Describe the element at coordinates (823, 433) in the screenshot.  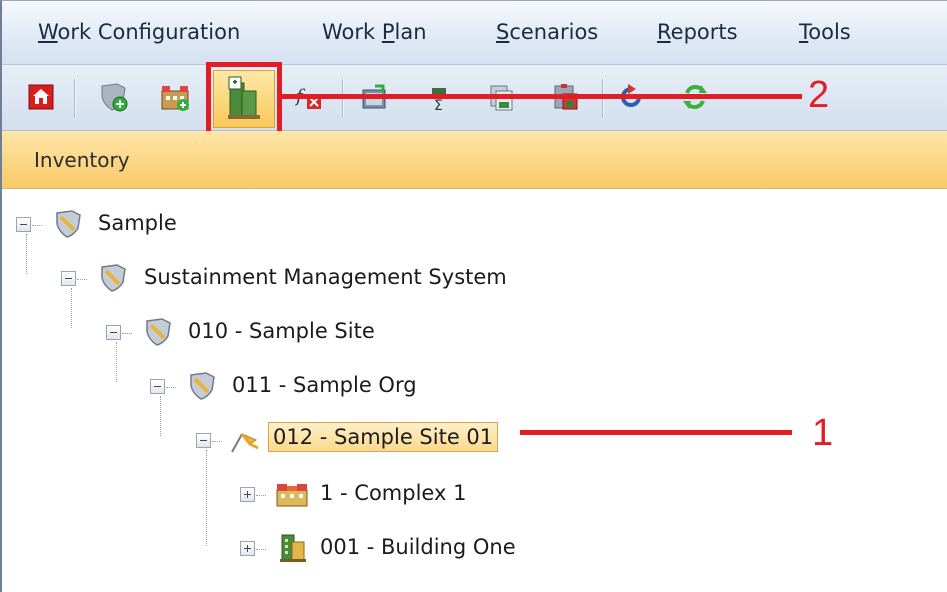
I see `callout-1-number: 1` at that location.